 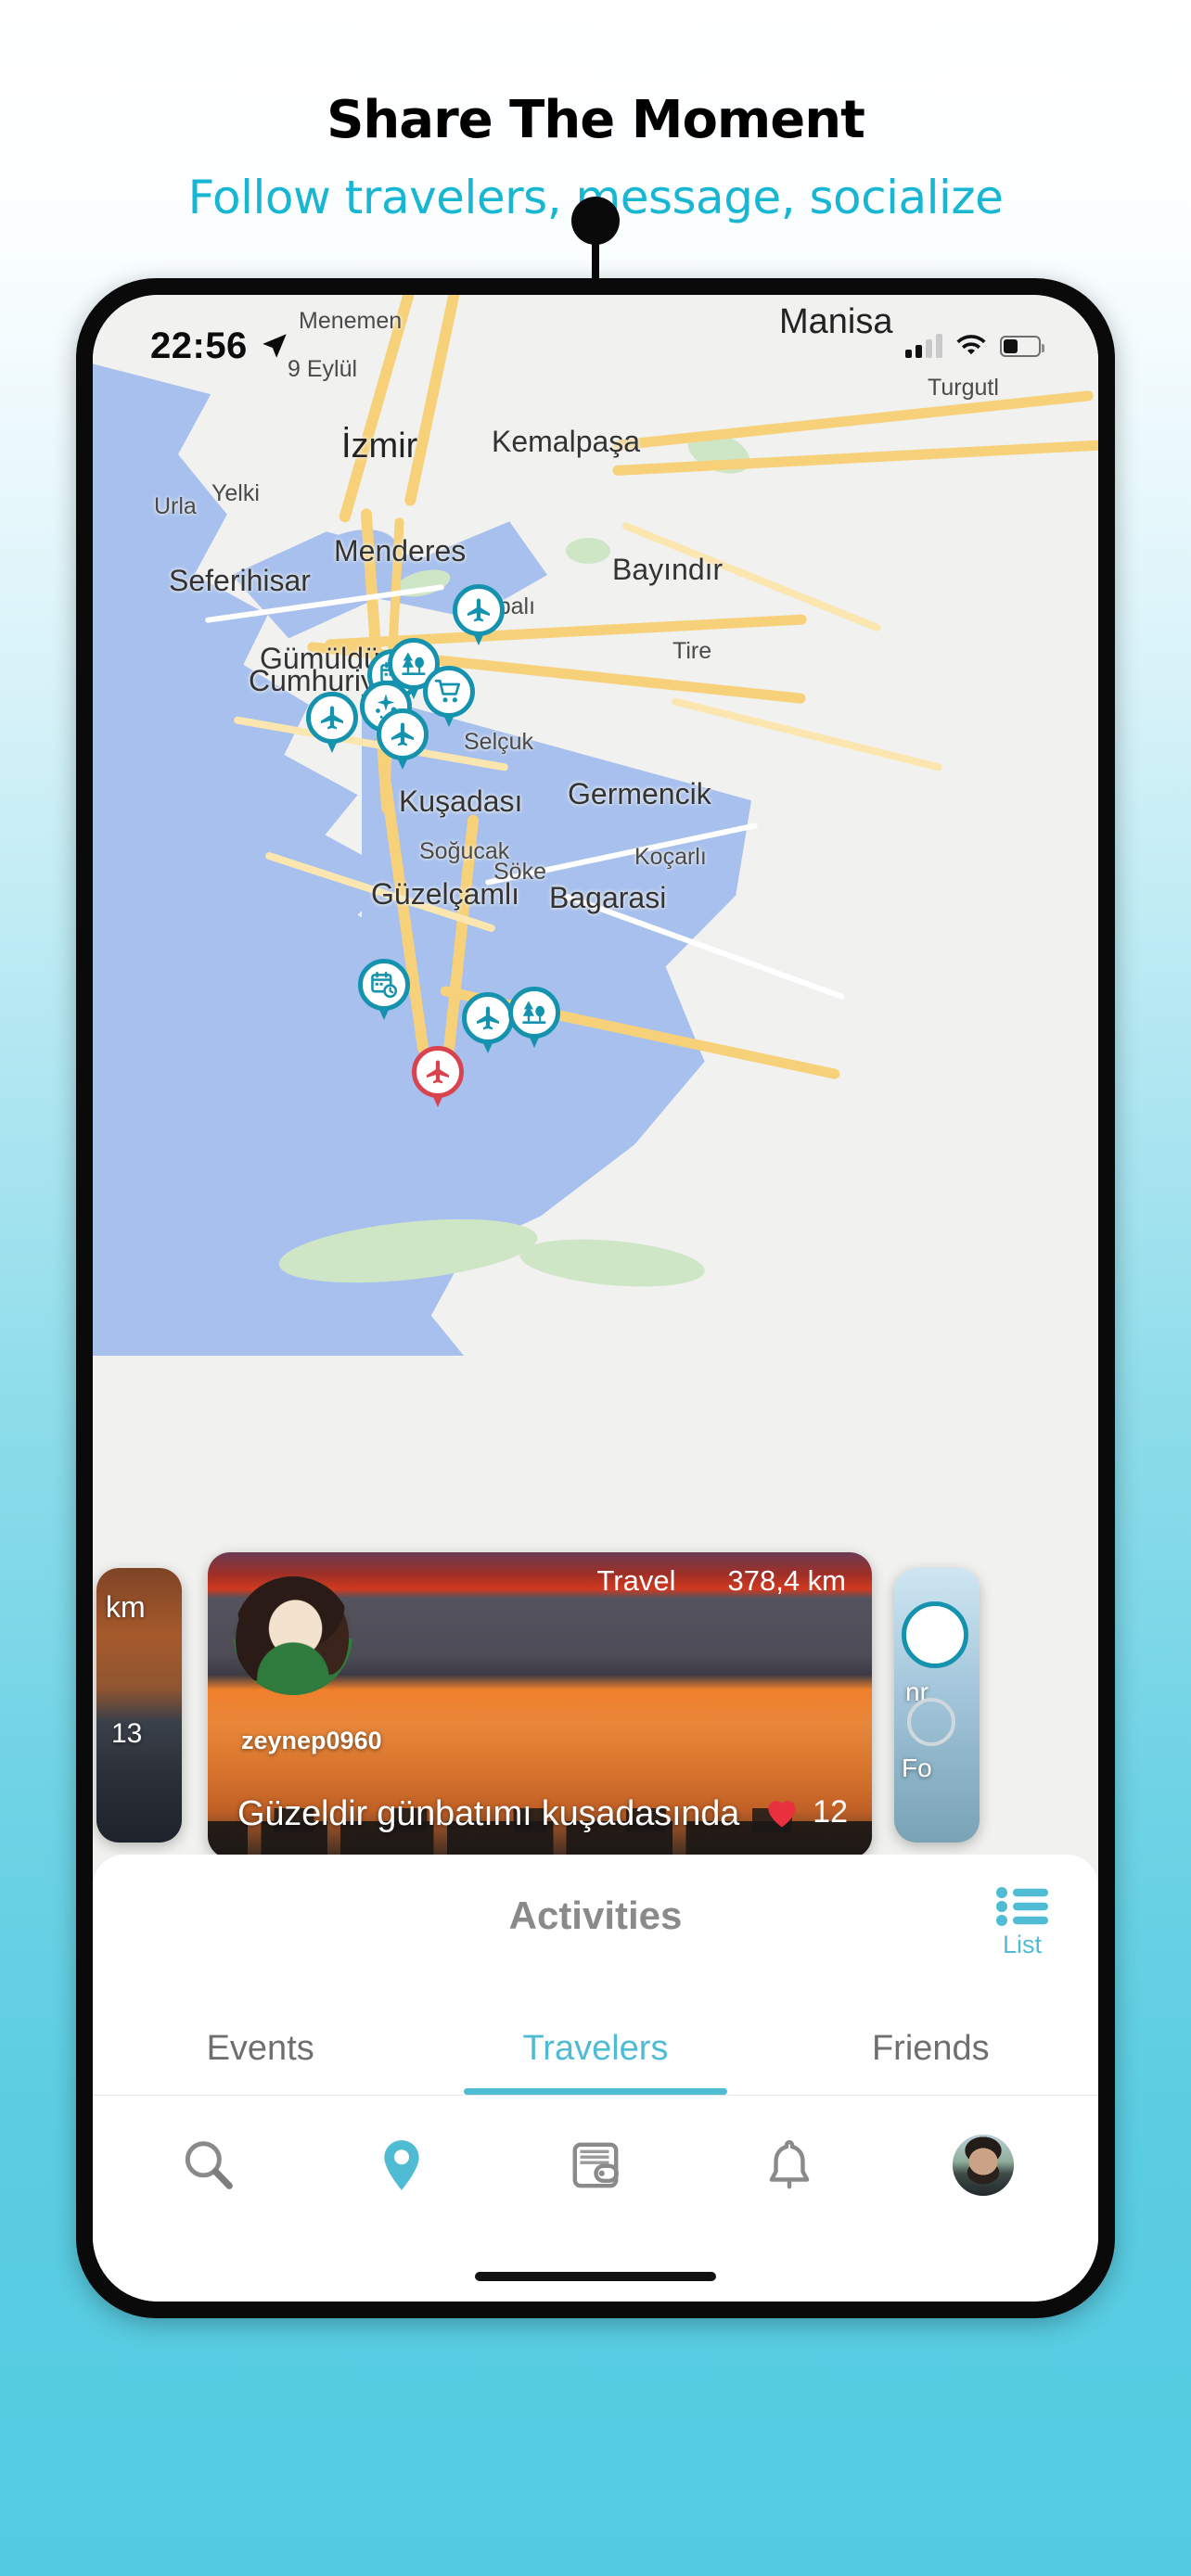 I want to click on map-label: 9 Eylül, so click(x=323, y=369).